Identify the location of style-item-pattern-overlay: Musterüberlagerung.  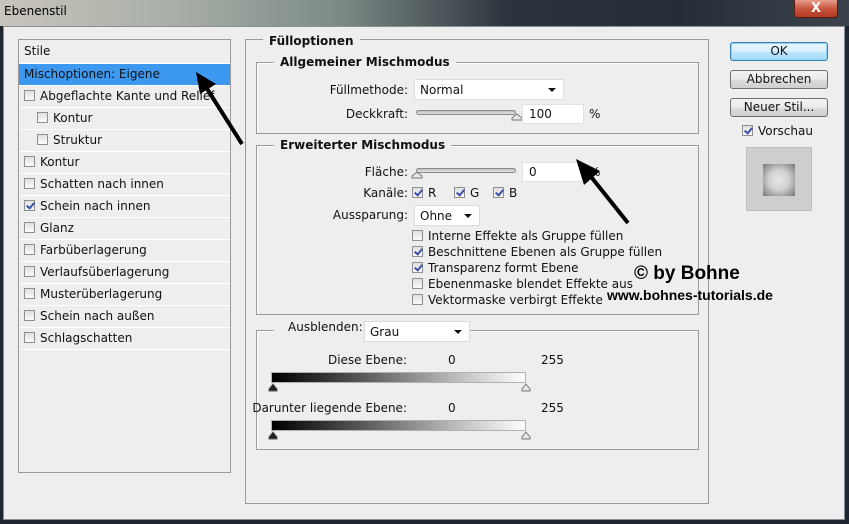
(124, 295).